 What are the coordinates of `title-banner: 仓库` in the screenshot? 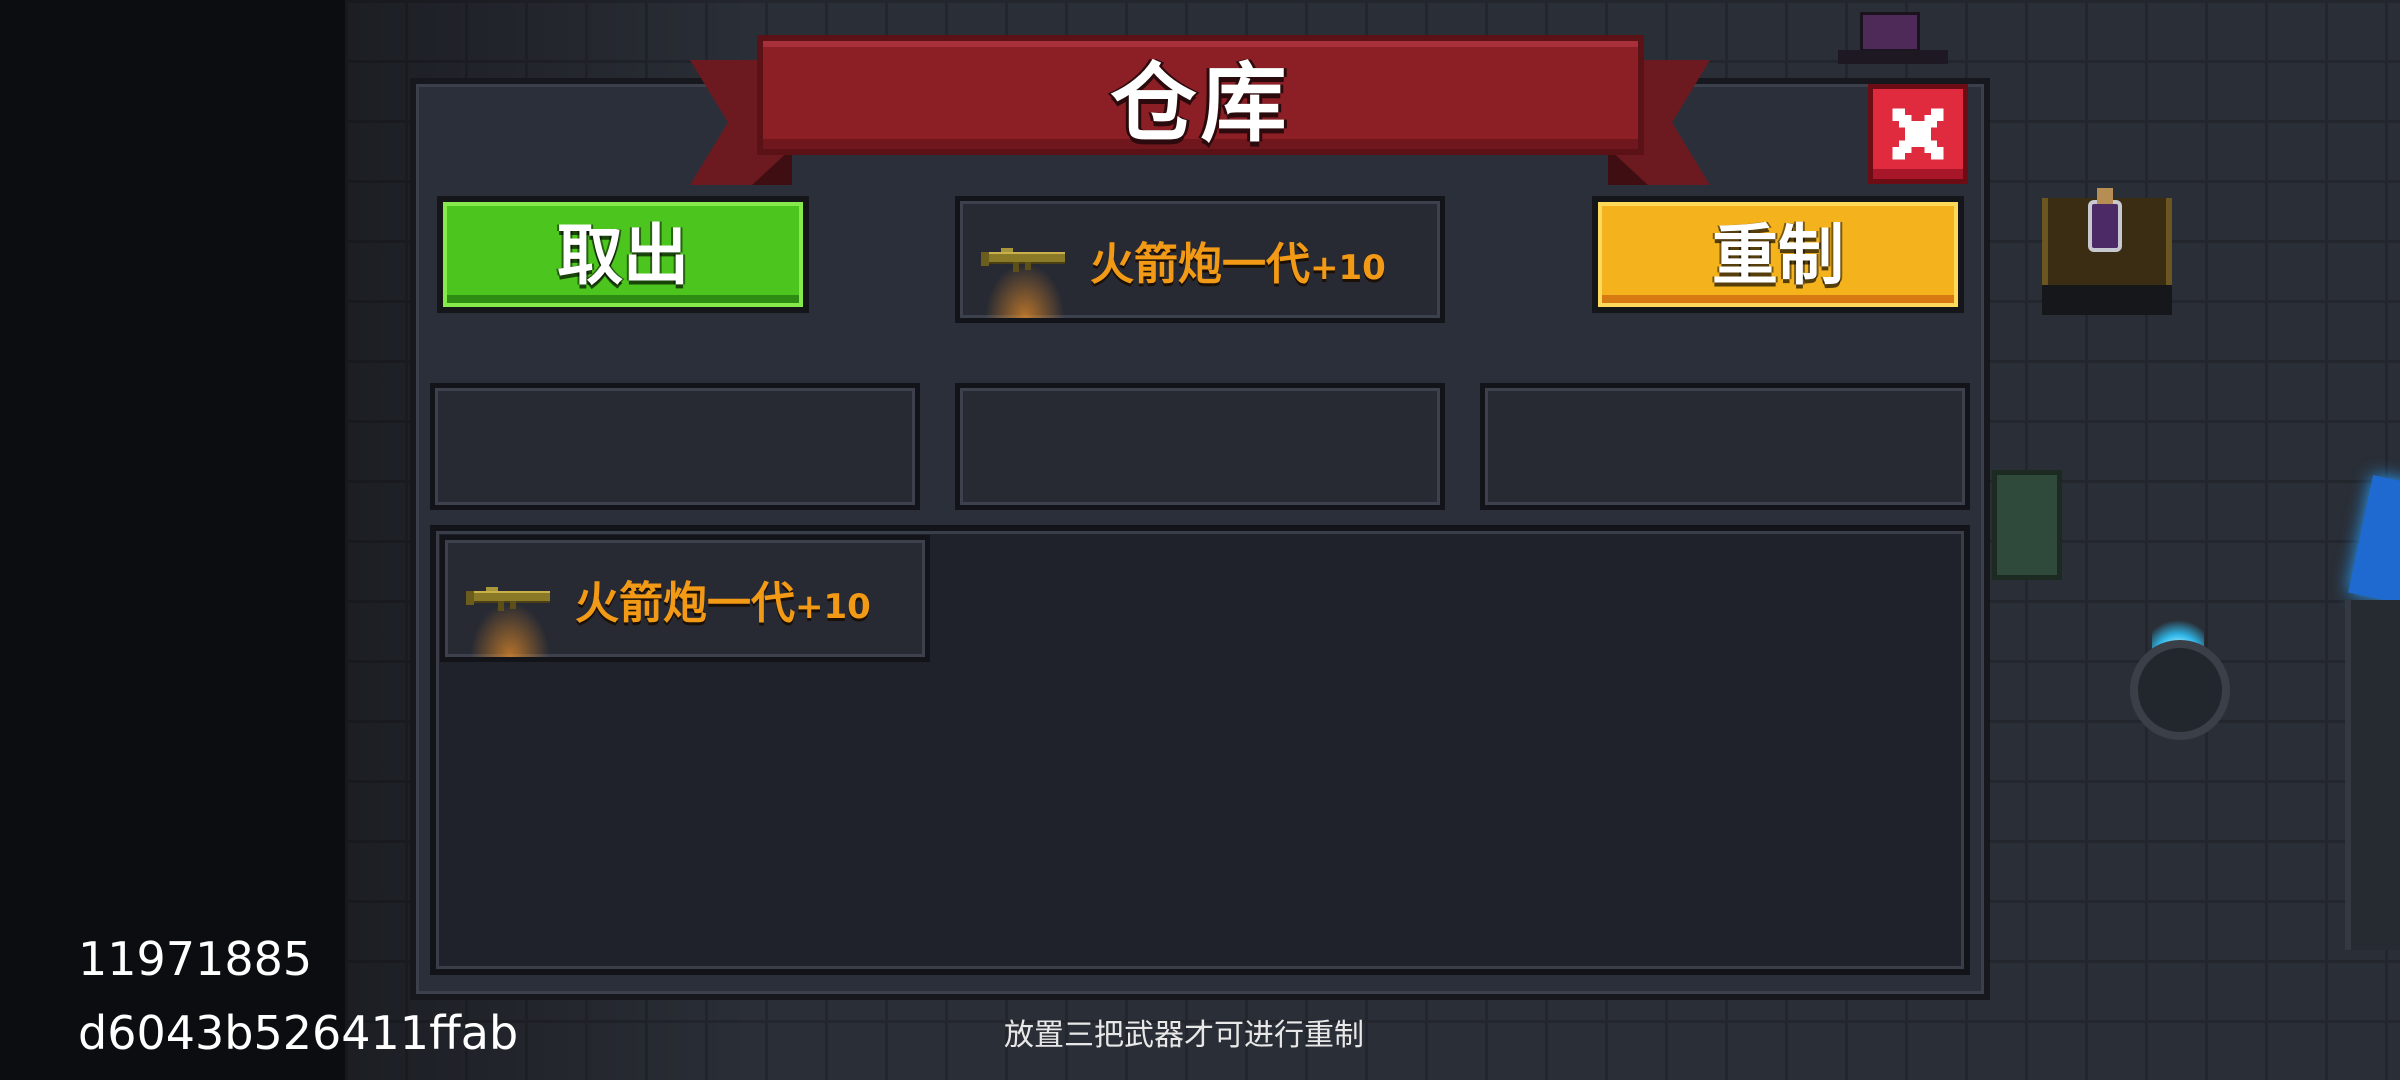 It's located at (1200, 95).